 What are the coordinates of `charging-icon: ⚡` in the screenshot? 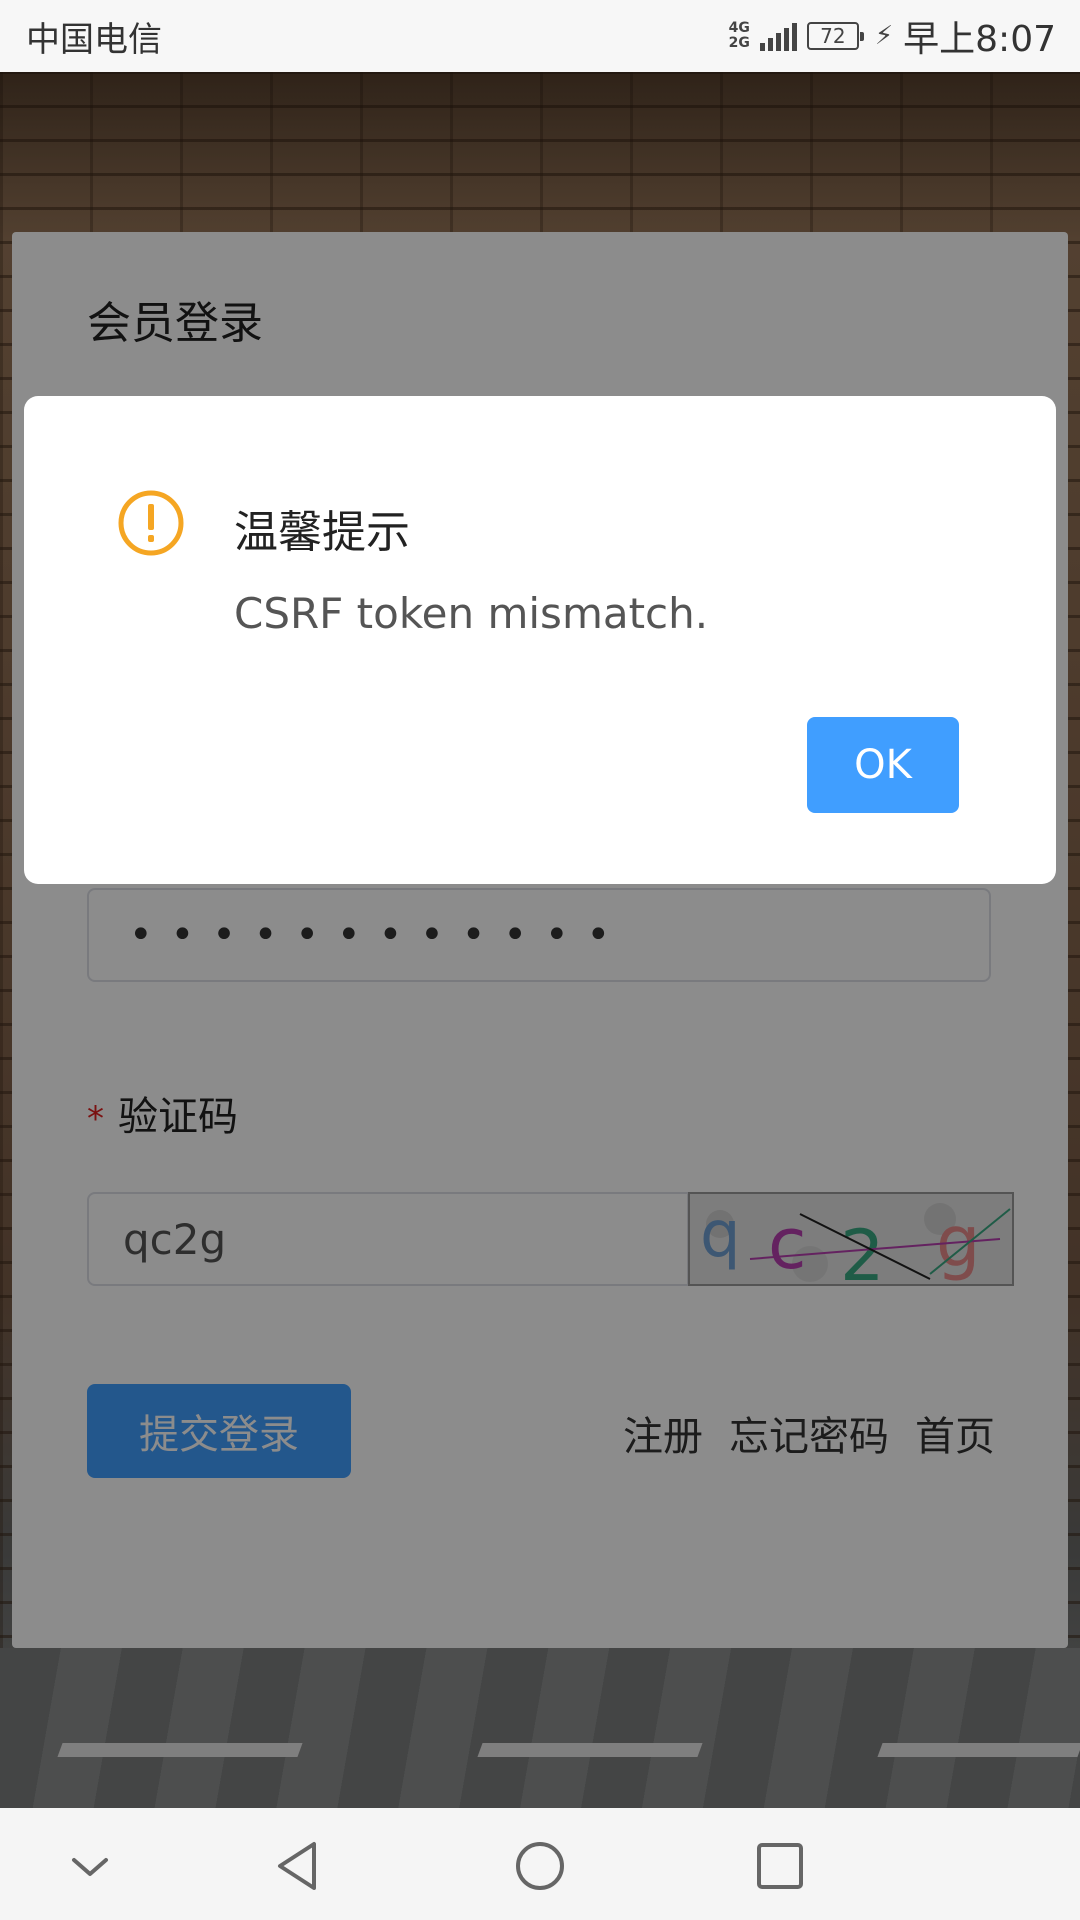 It's located at (884, 36).